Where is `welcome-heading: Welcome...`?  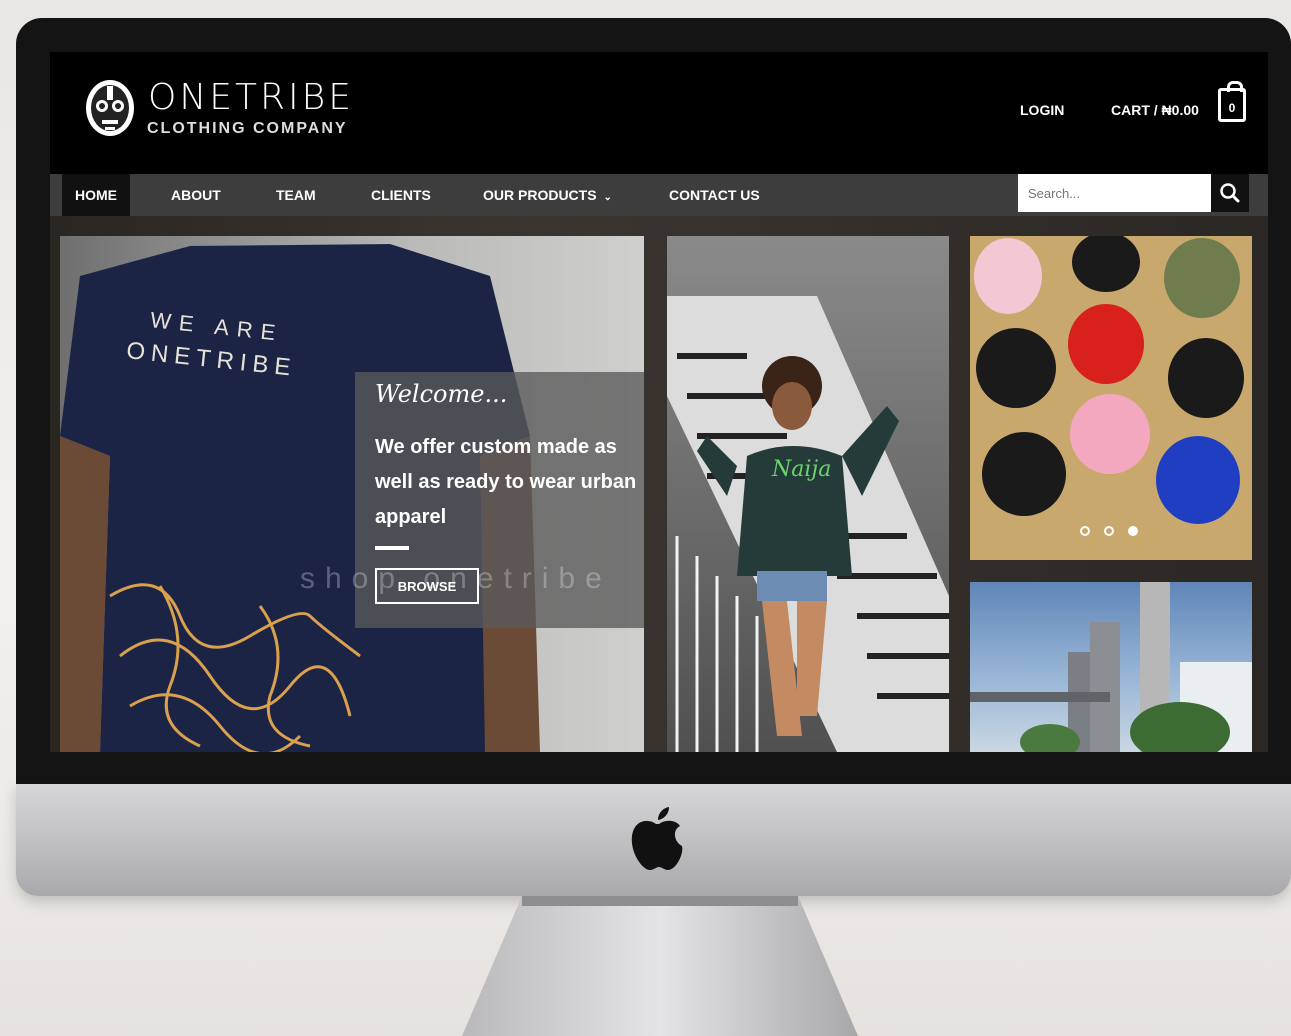 welcome-heading: Welcome... is located at coordinates (441, 394).